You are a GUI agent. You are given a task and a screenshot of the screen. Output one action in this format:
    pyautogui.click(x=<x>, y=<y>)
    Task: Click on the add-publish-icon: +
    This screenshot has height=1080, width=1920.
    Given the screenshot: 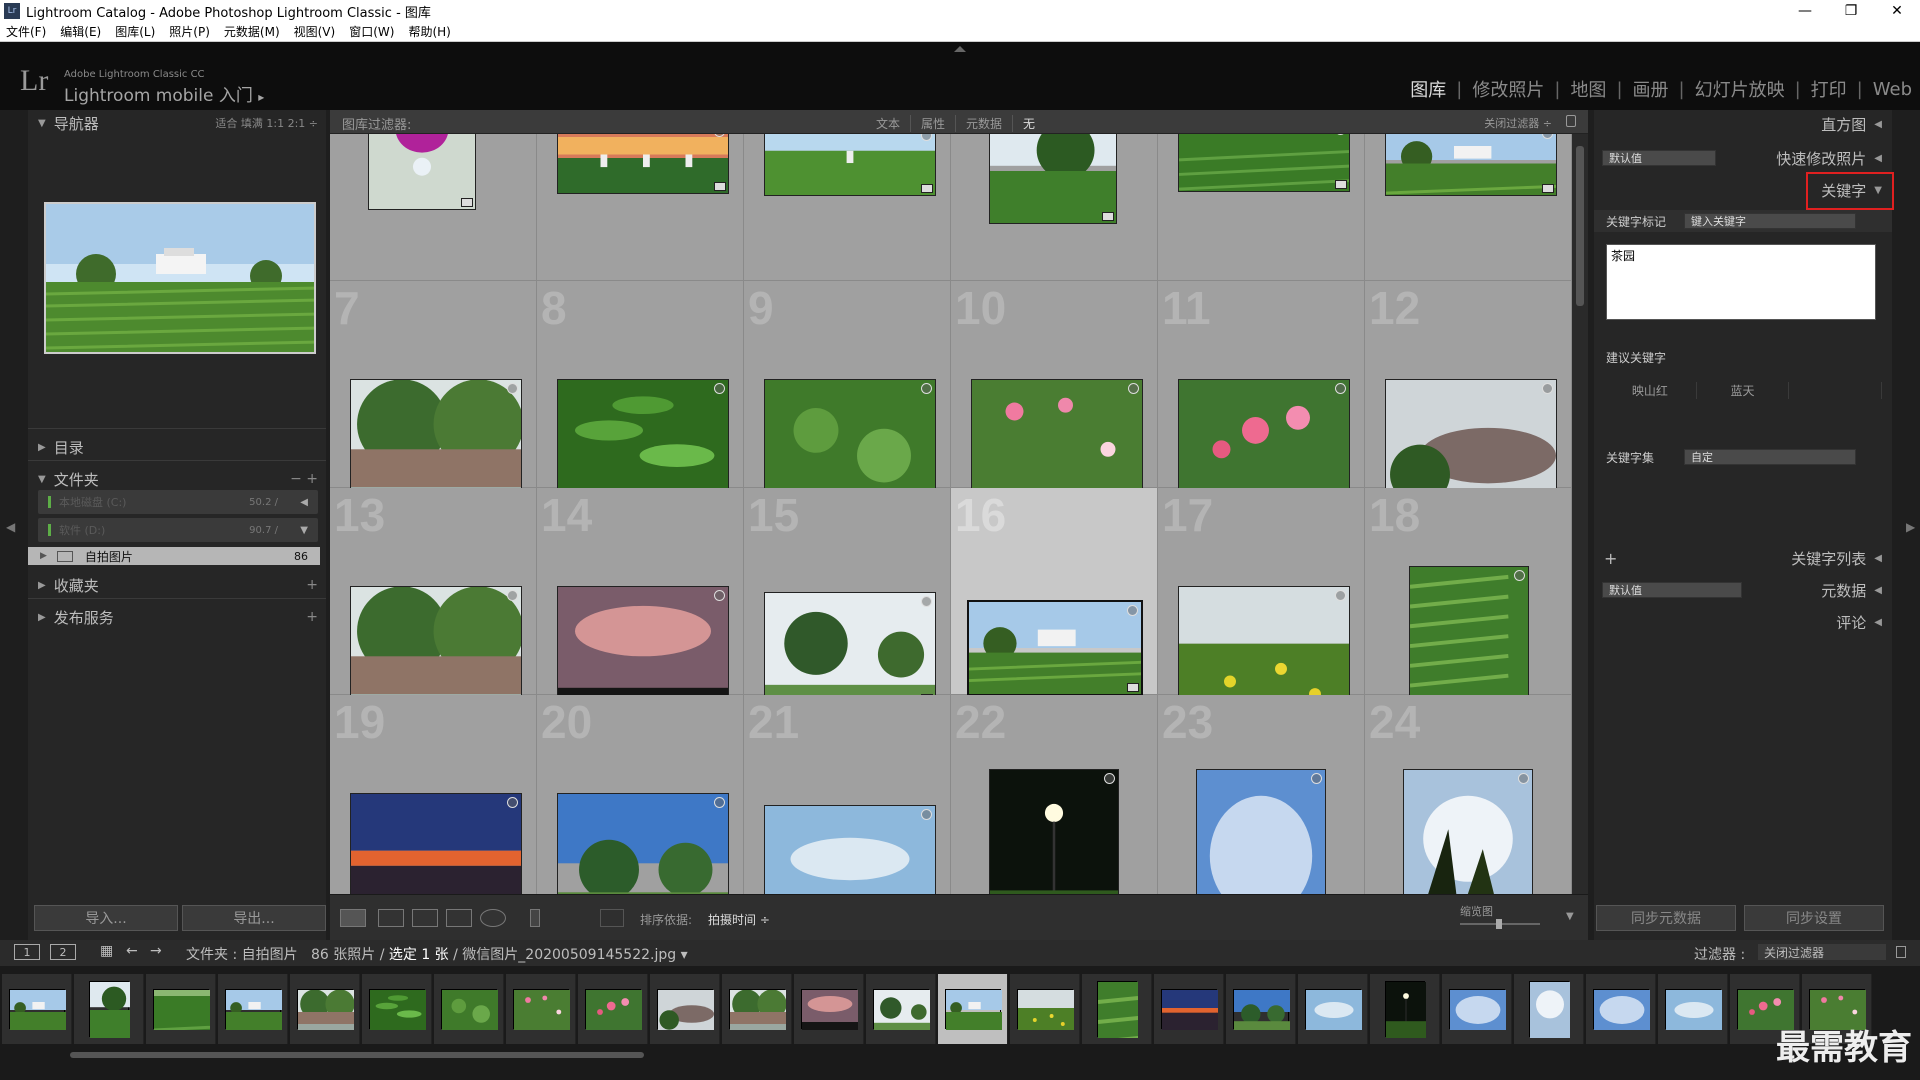 What is the action you would take?
    pyautogui.click(x=312, y=617)
    